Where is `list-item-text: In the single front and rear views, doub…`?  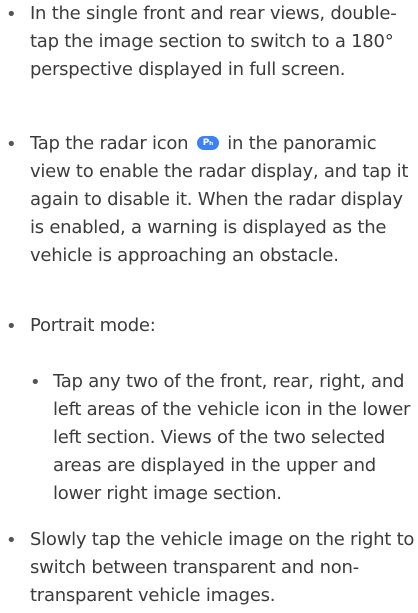 list-item-text: In the single front and rear views, doub… is located at coordinates (213, 41).